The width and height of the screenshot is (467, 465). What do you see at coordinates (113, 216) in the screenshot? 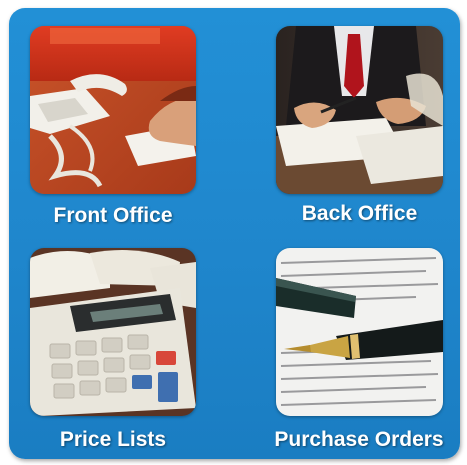
I see `front-office-label: Front Office` at bounding box center [113, 216].